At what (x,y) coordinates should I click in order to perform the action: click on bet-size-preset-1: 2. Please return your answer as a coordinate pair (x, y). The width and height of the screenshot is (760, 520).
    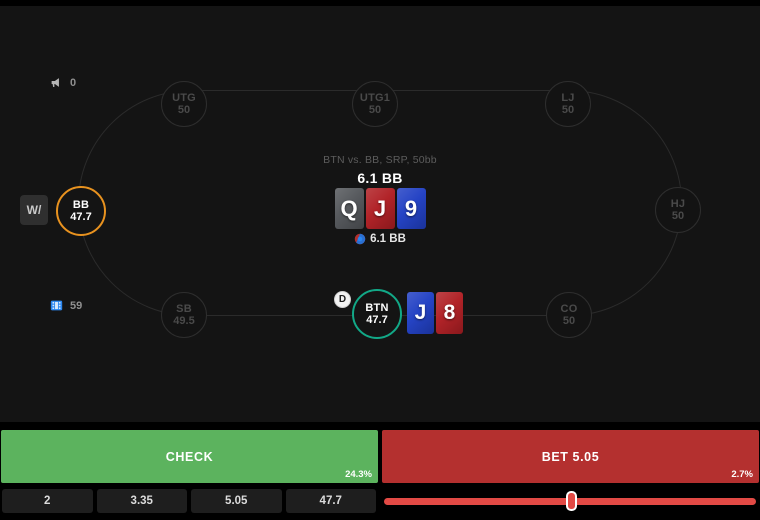
    Looking at the image, I should click on (47, 501).